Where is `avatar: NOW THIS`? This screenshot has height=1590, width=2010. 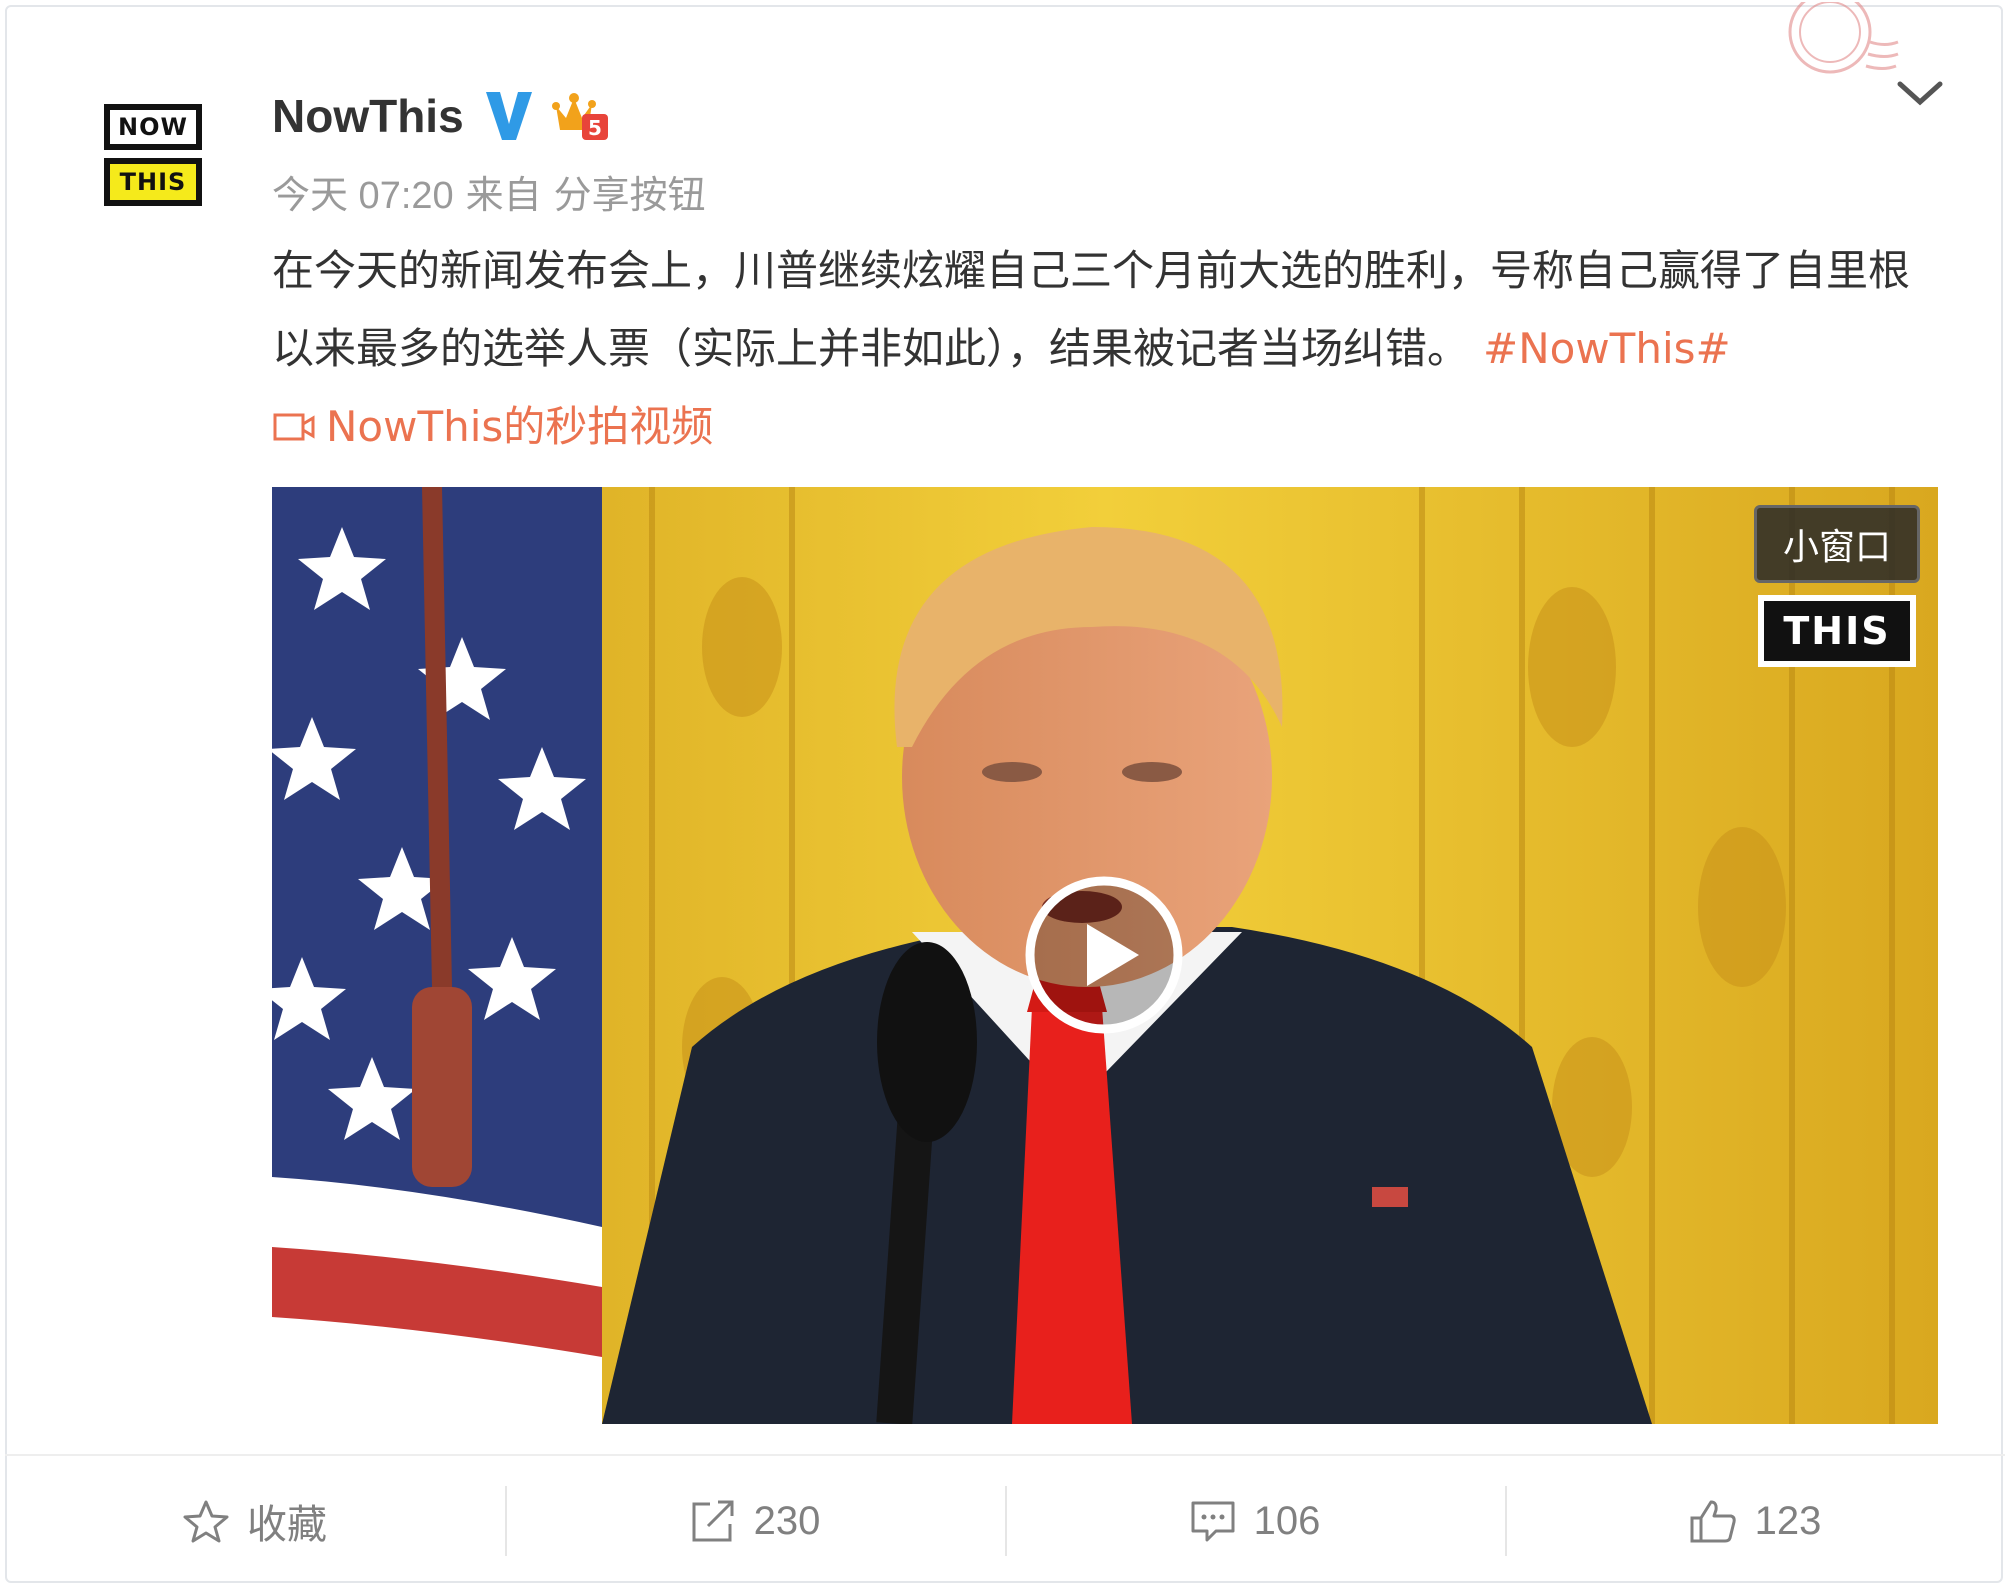 avatar: NOW THIS is located at coordinates (155, 156).